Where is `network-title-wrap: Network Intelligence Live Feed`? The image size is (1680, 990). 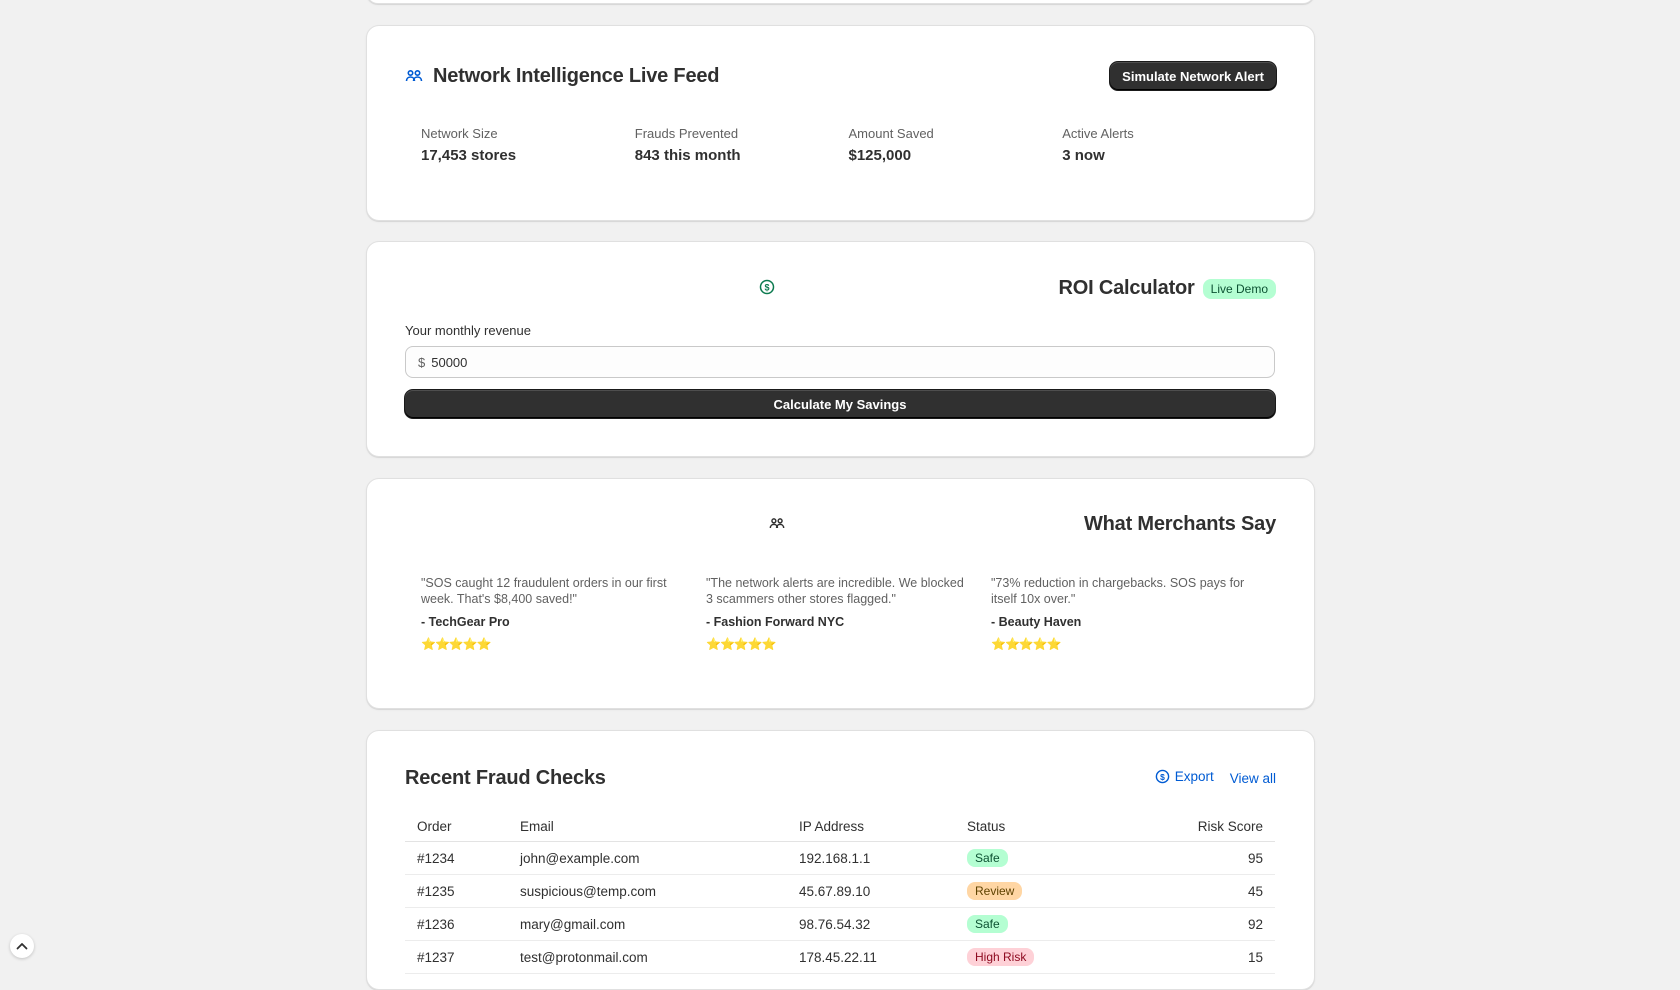 network-title-wrap: Network Intelligence Live Feed is located at coordinates (562, 76).